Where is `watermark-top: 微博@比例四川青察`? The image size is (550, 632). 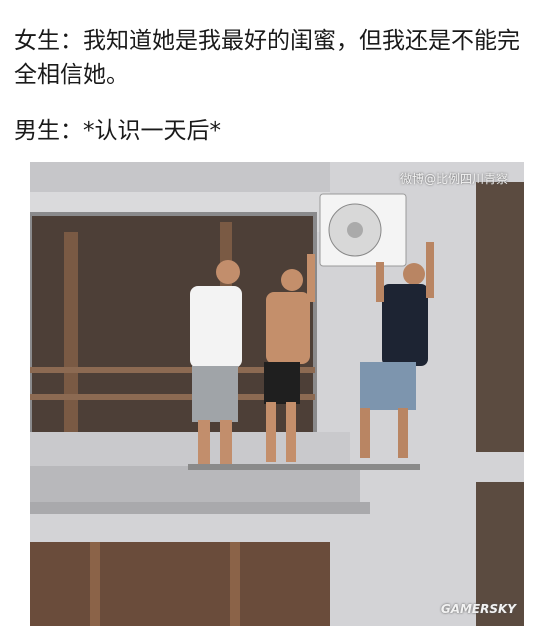 watermark-top: 微博@比例四川青察 is located at coordinates (453, 179).